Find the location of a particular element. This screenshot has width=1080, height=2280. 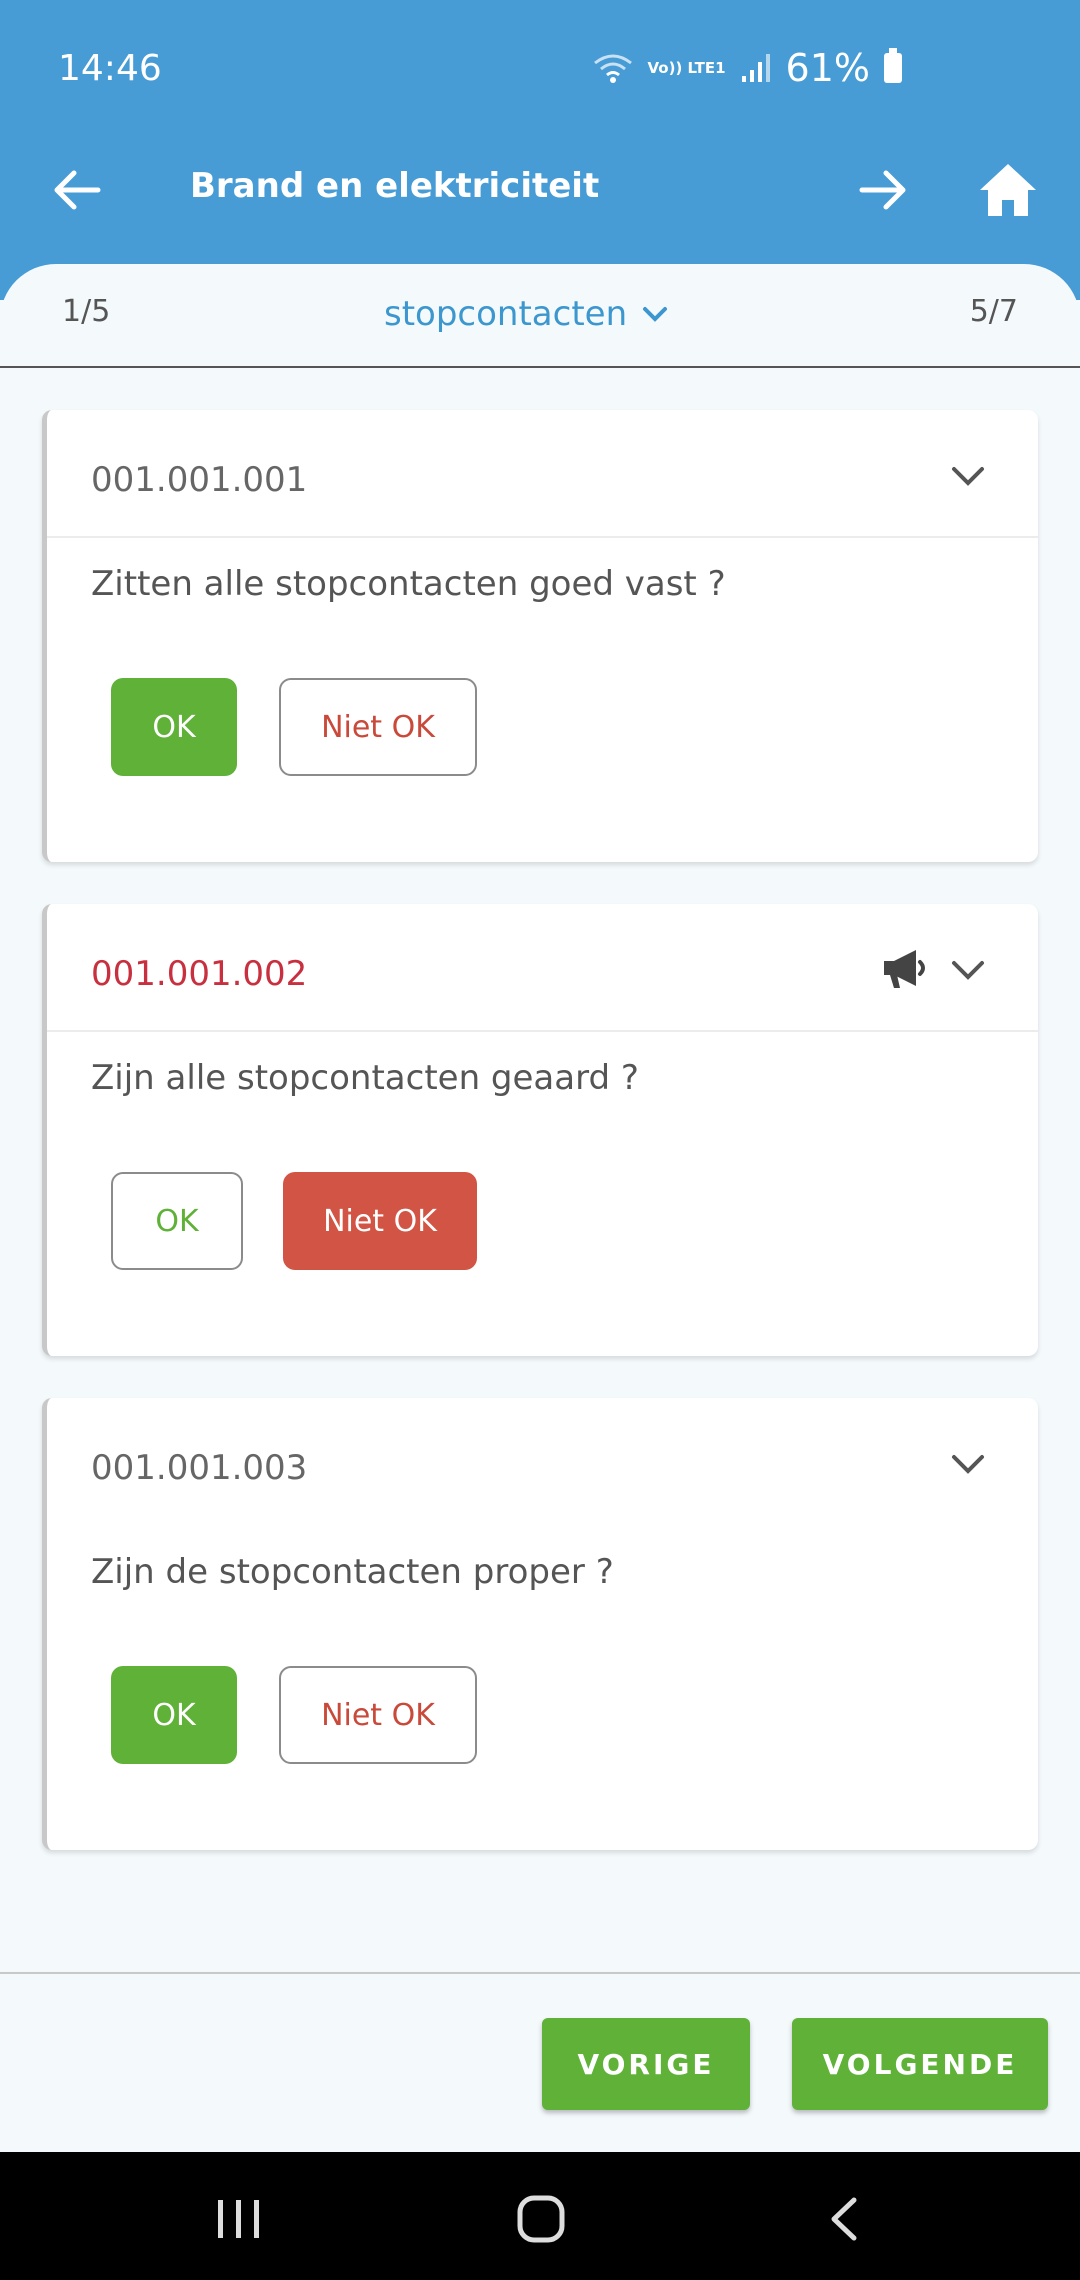

battery-icon is located at coordinates (893, 65).